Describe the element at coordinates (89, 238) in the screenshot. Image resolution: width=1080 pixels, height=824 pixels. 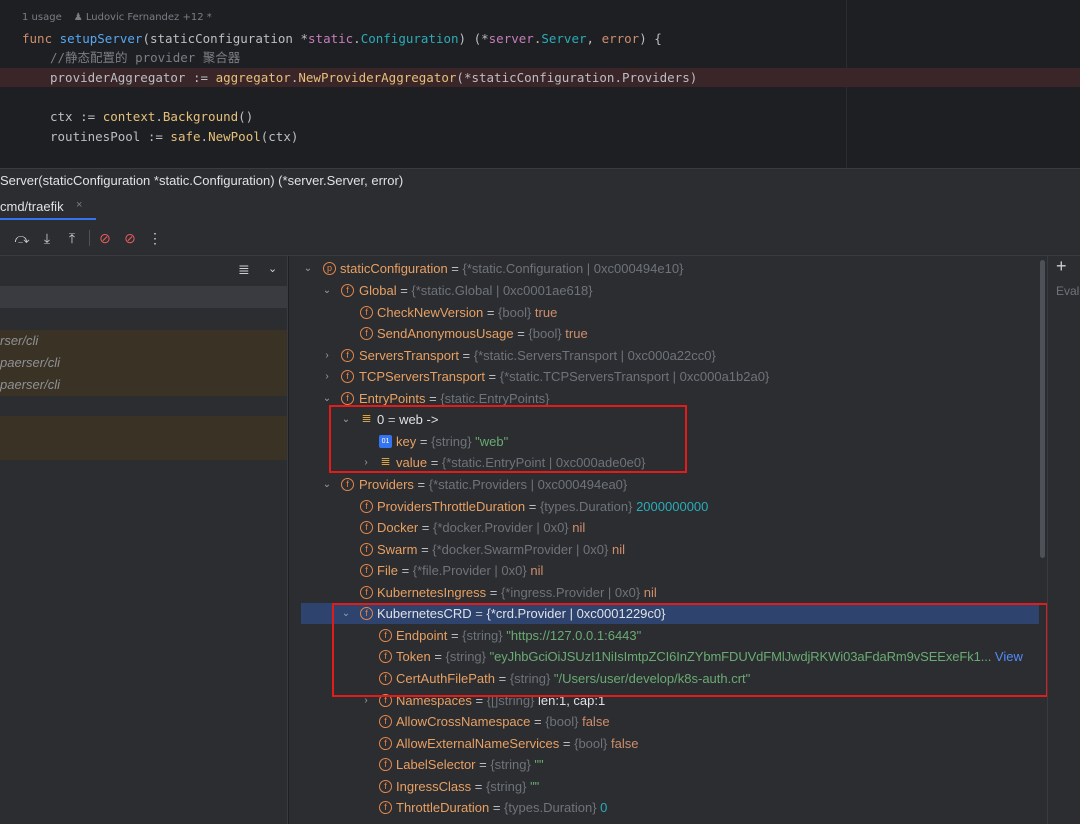
I see `toolbar-separator` at that location.